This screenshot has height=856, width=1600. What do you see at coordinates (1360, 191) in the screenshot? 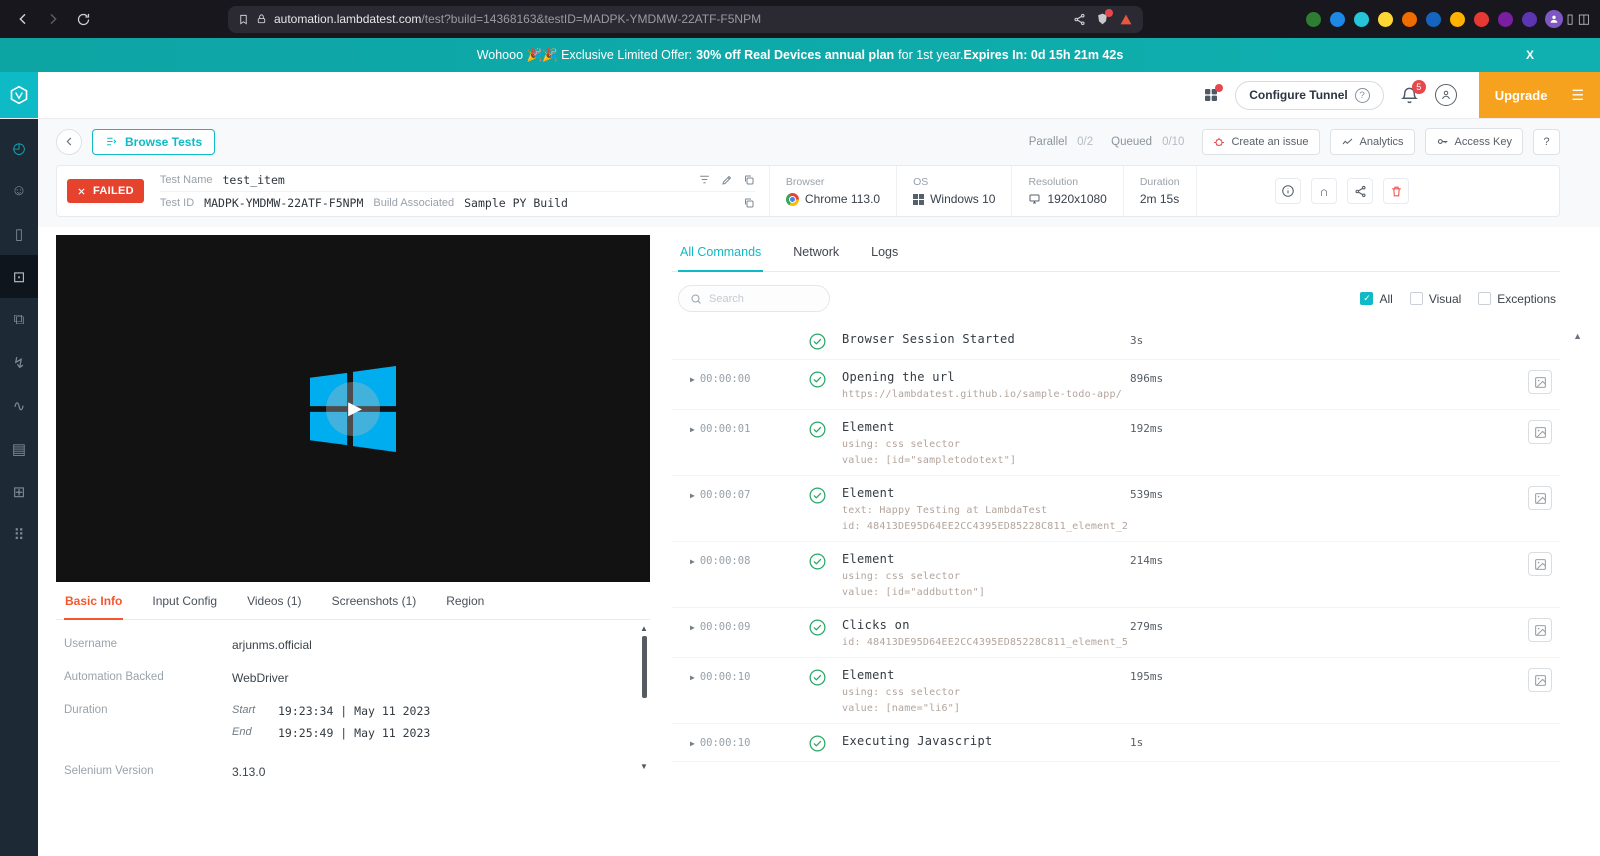
I see `share-test-icon` at bounding box center [1360, 191].